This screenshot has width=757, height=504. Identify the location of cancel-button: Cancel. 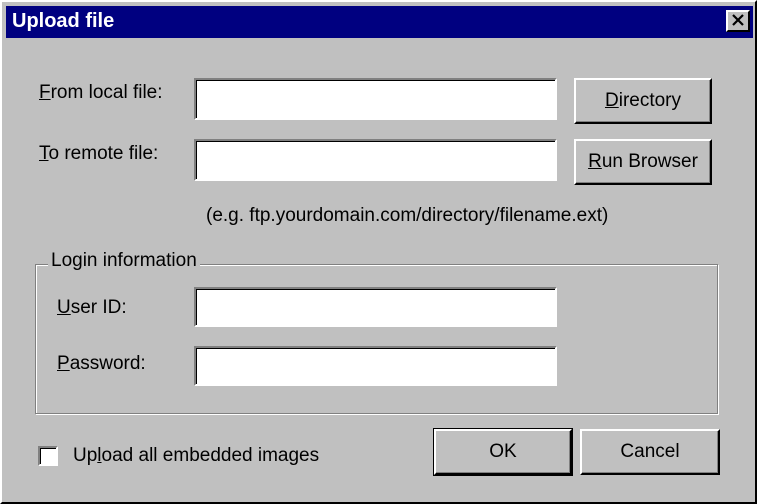
(650, 452).